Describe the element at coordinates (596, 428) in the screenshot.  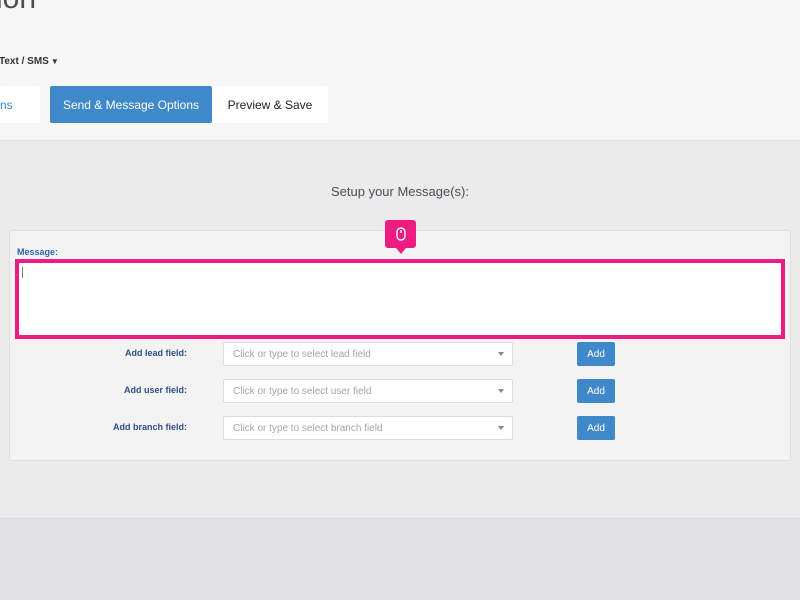
I see `add-branch-field-button: Add` at that location.